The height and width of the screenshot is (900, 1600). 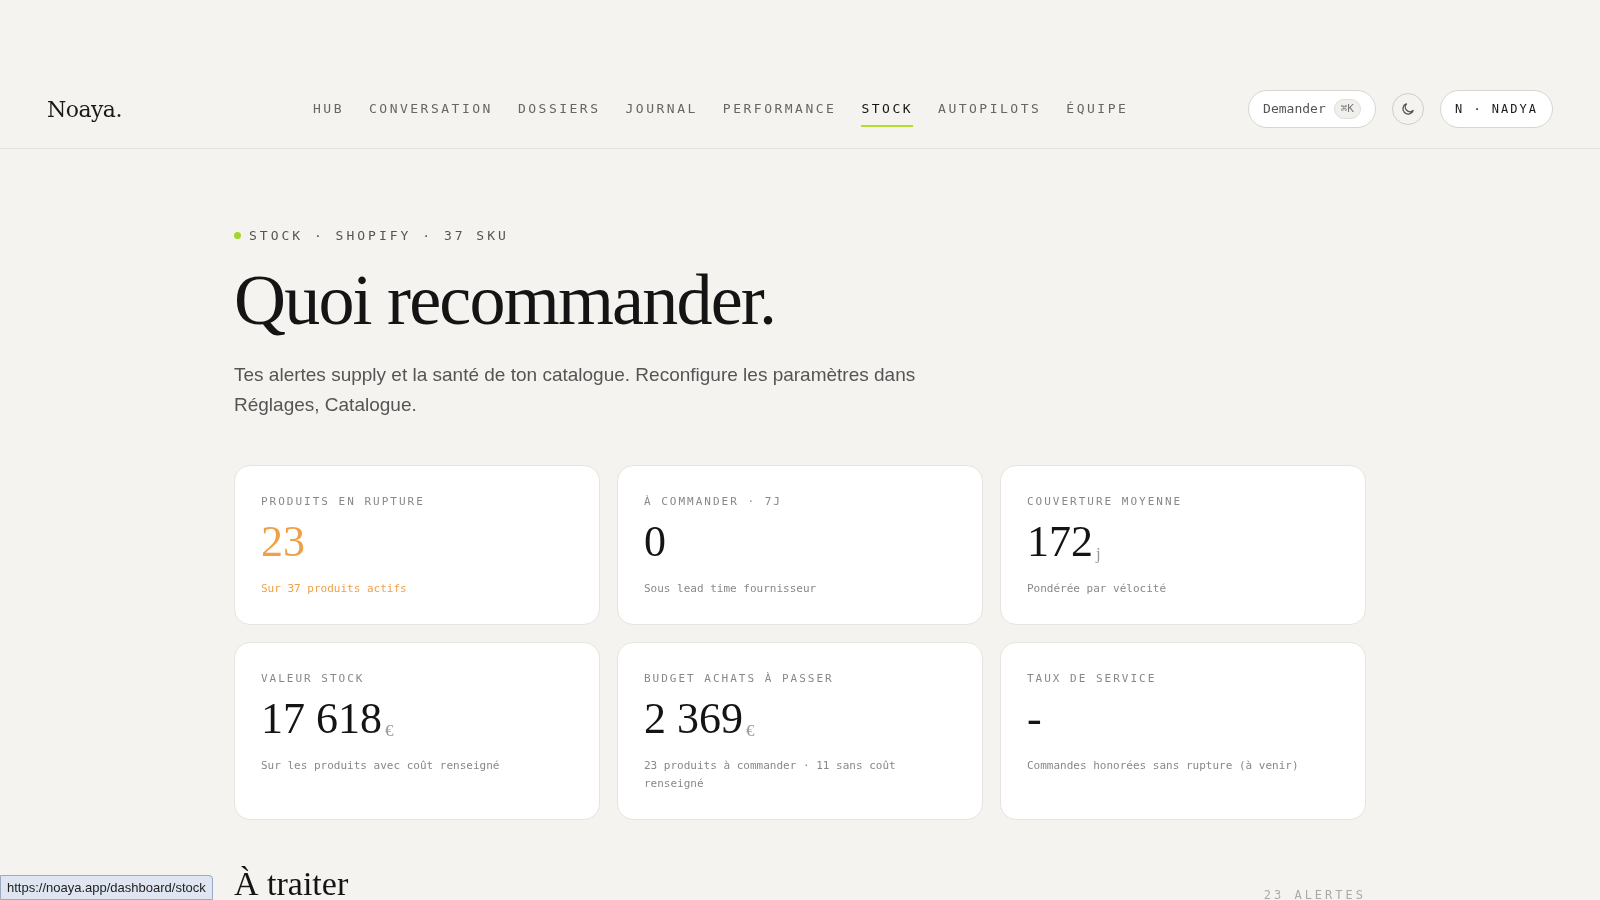 I want to click on stat-value: 23, so click(x=283, y=542).